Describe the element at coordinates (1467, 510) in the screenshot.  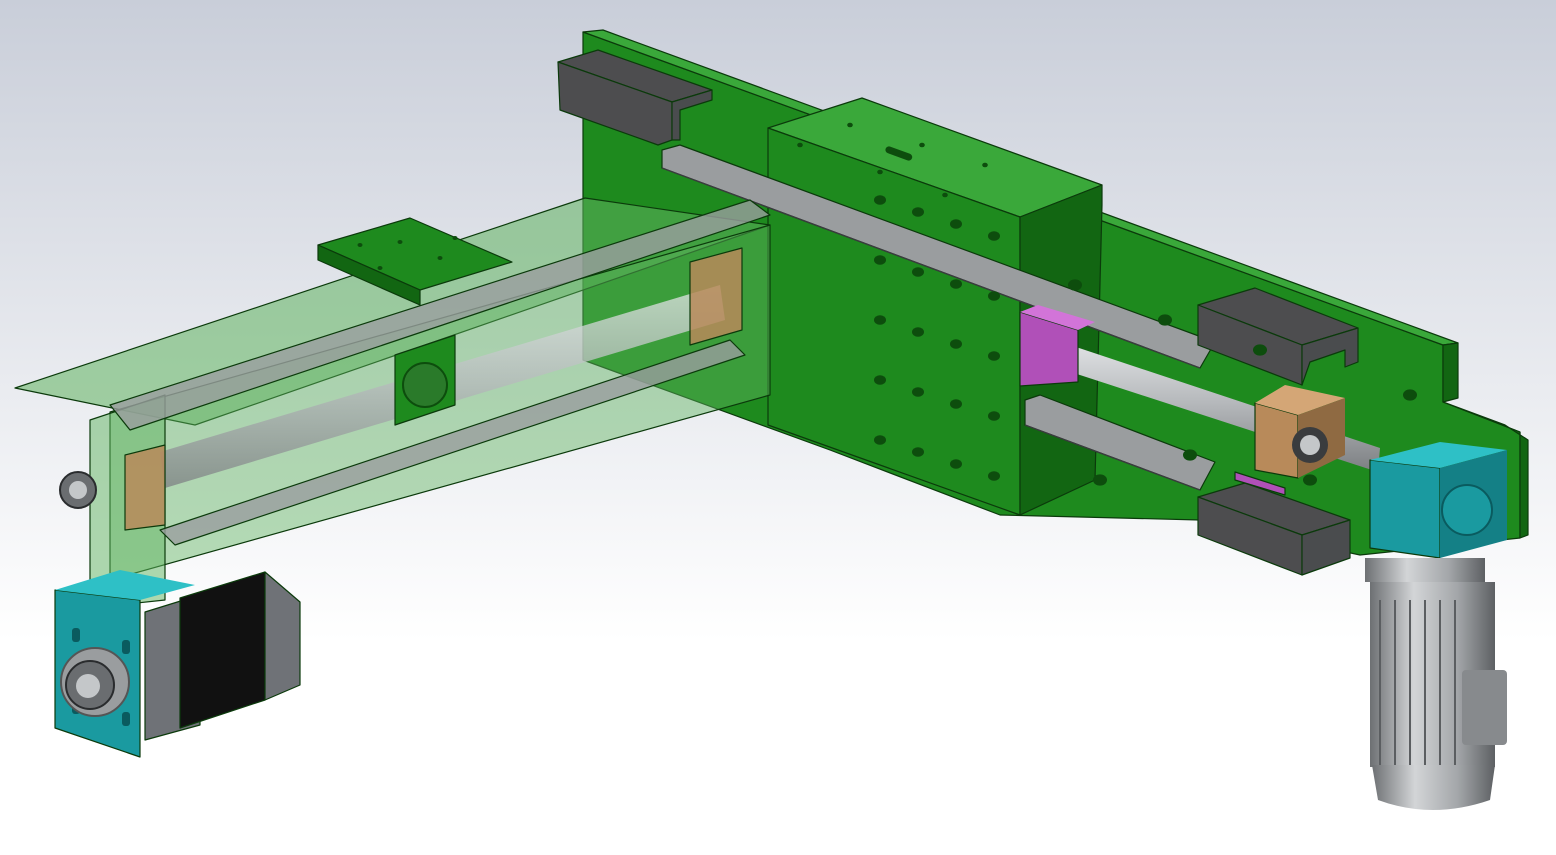
I see `gearbox-output-boss` at that location.